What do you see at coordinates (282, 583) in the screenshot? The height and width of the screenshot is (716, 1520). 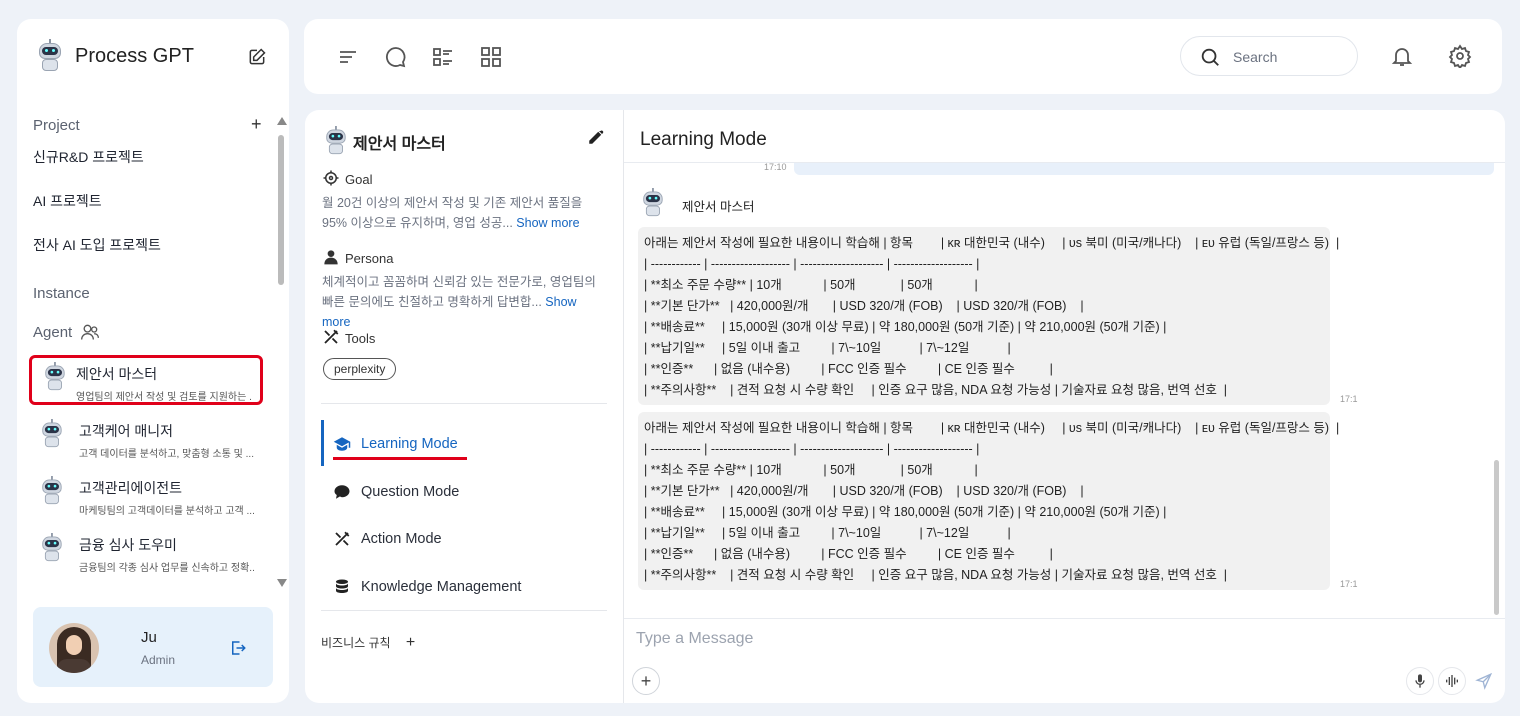 I see `scroll-down-arrow-icon` at bounding box center [282, 583].